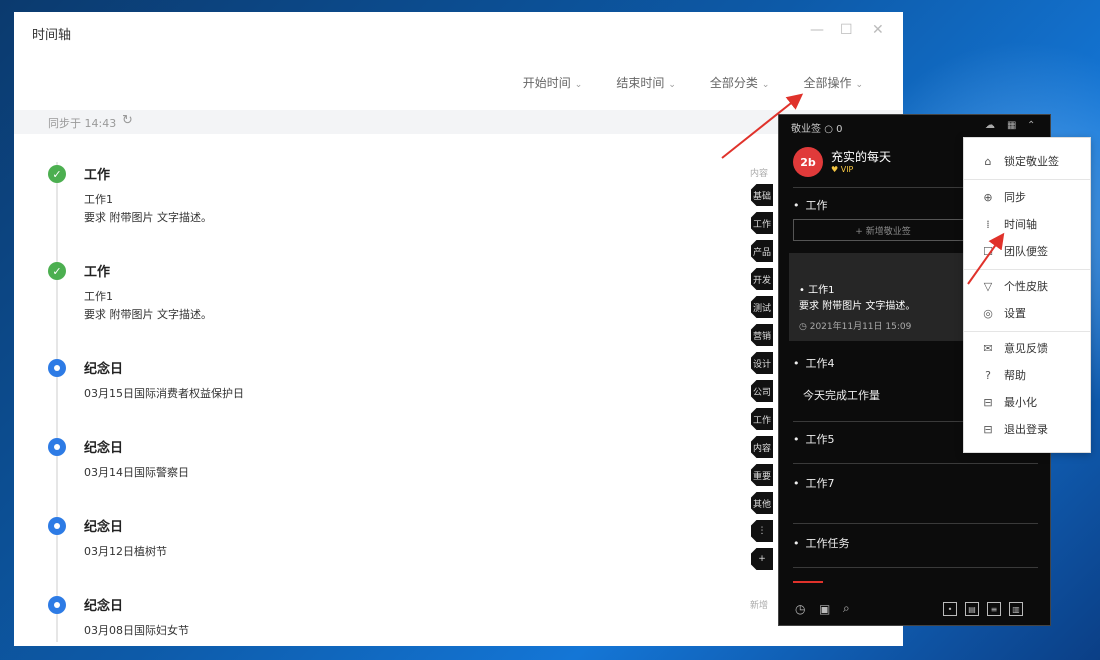  I want to click on side-strip-label: 内容, so click(759, 174).